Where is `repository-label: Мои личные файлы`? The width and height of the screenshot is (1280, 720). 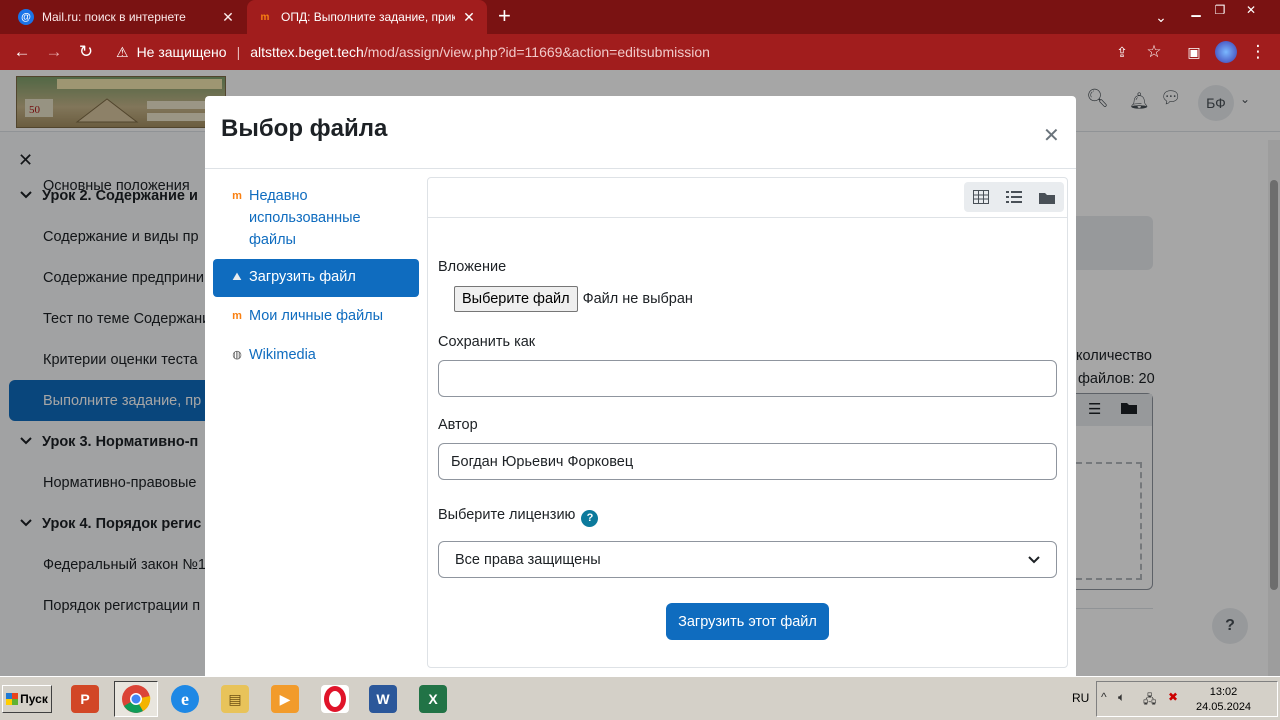
repository-label: Мои личные файлы is located at coordinates (316, 316).